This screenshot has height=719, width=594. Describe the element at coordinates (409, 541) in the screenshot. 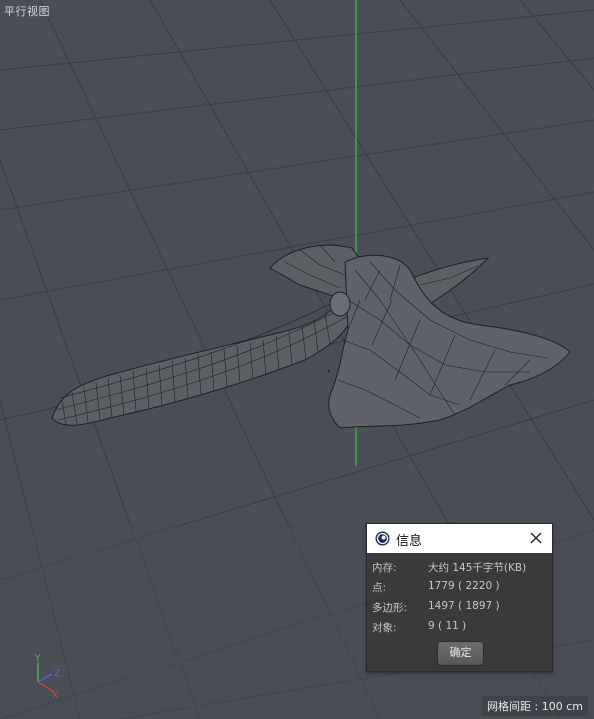

I see `dialog-title: 信息` at that location.